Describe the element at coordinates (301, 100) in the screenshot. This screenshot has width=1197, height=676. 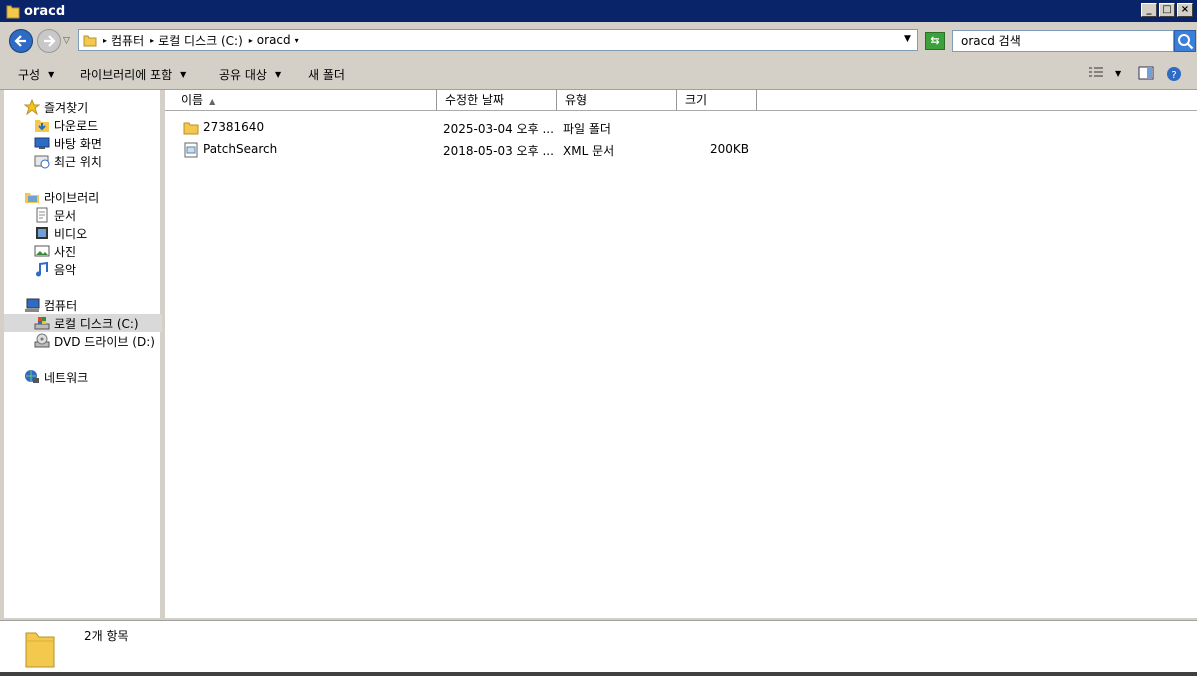
I see `column-header-name: 이름 ▲` at that location.